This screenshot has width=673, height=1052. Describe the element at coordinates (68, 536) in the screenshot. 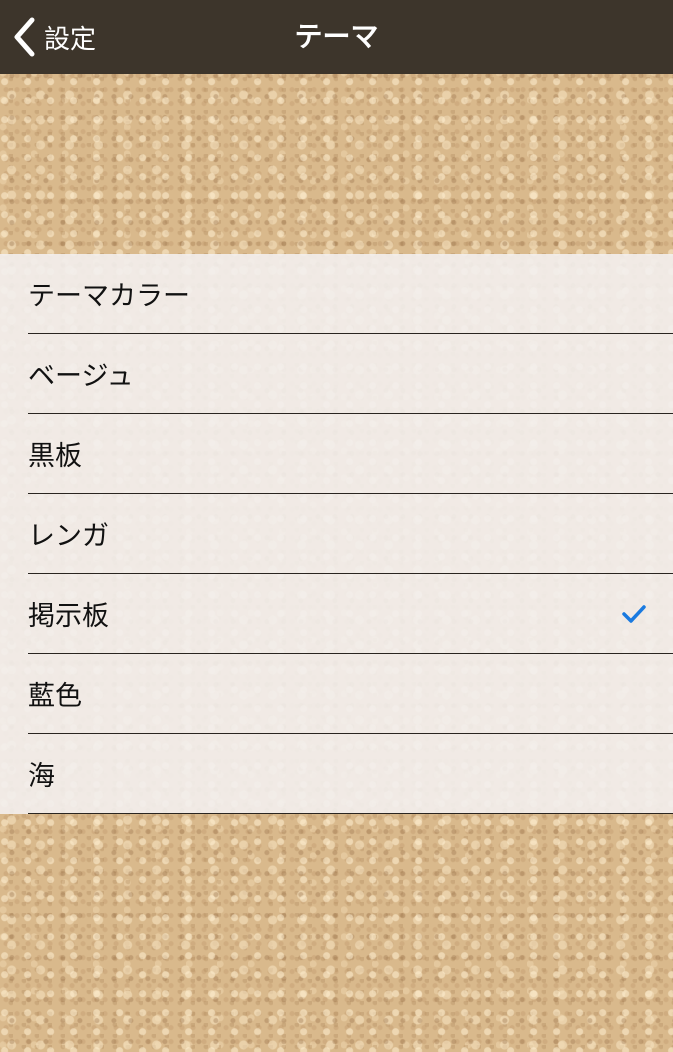

I see `theme-option-label: レンガ` at that location.